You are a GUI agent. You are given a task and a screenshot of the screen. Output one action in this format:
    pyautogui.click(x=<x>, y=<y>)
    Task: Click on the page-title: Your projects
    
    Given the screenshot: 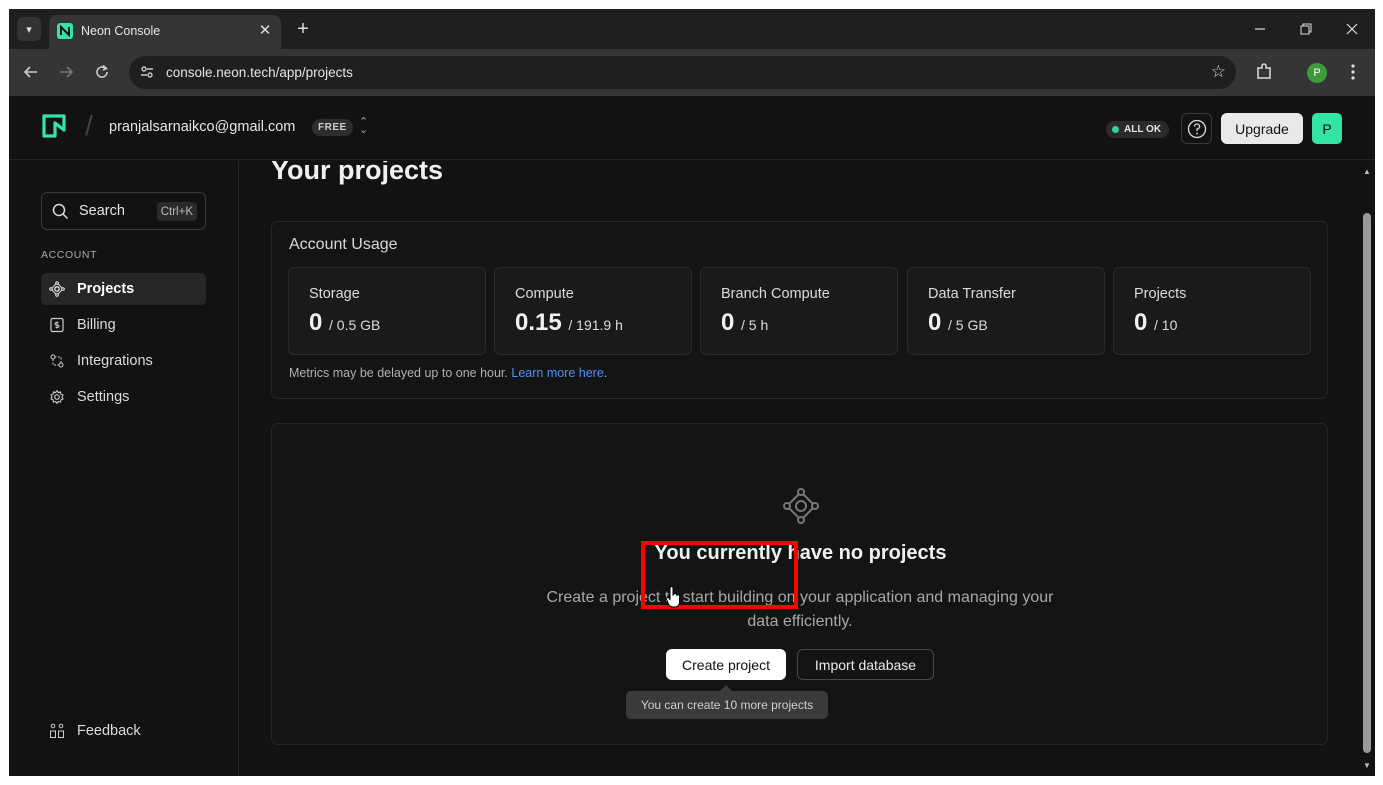 What is the action you would take?
    pyautogui.click(x=357, y=173)
    